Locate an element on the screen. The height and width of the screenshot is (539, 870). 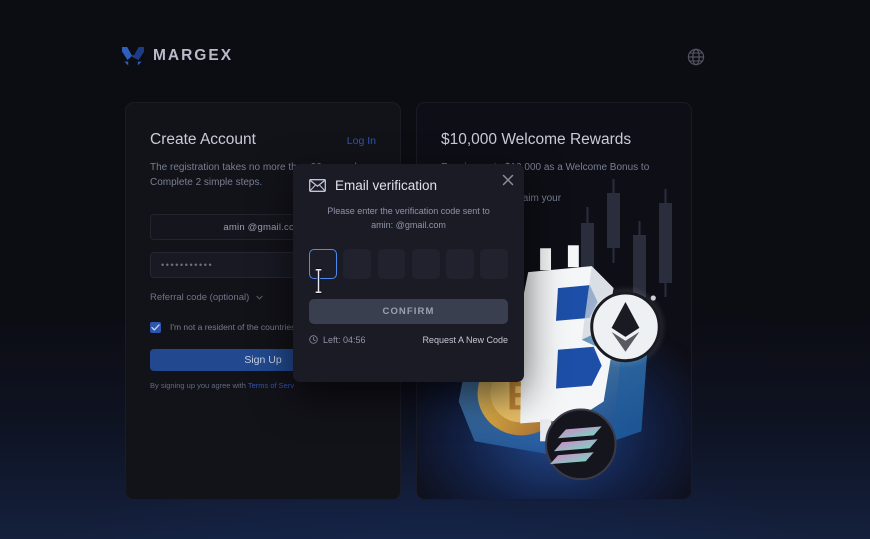
referral-code-label: Referral code (optional) is located at coordinates (200, 297).